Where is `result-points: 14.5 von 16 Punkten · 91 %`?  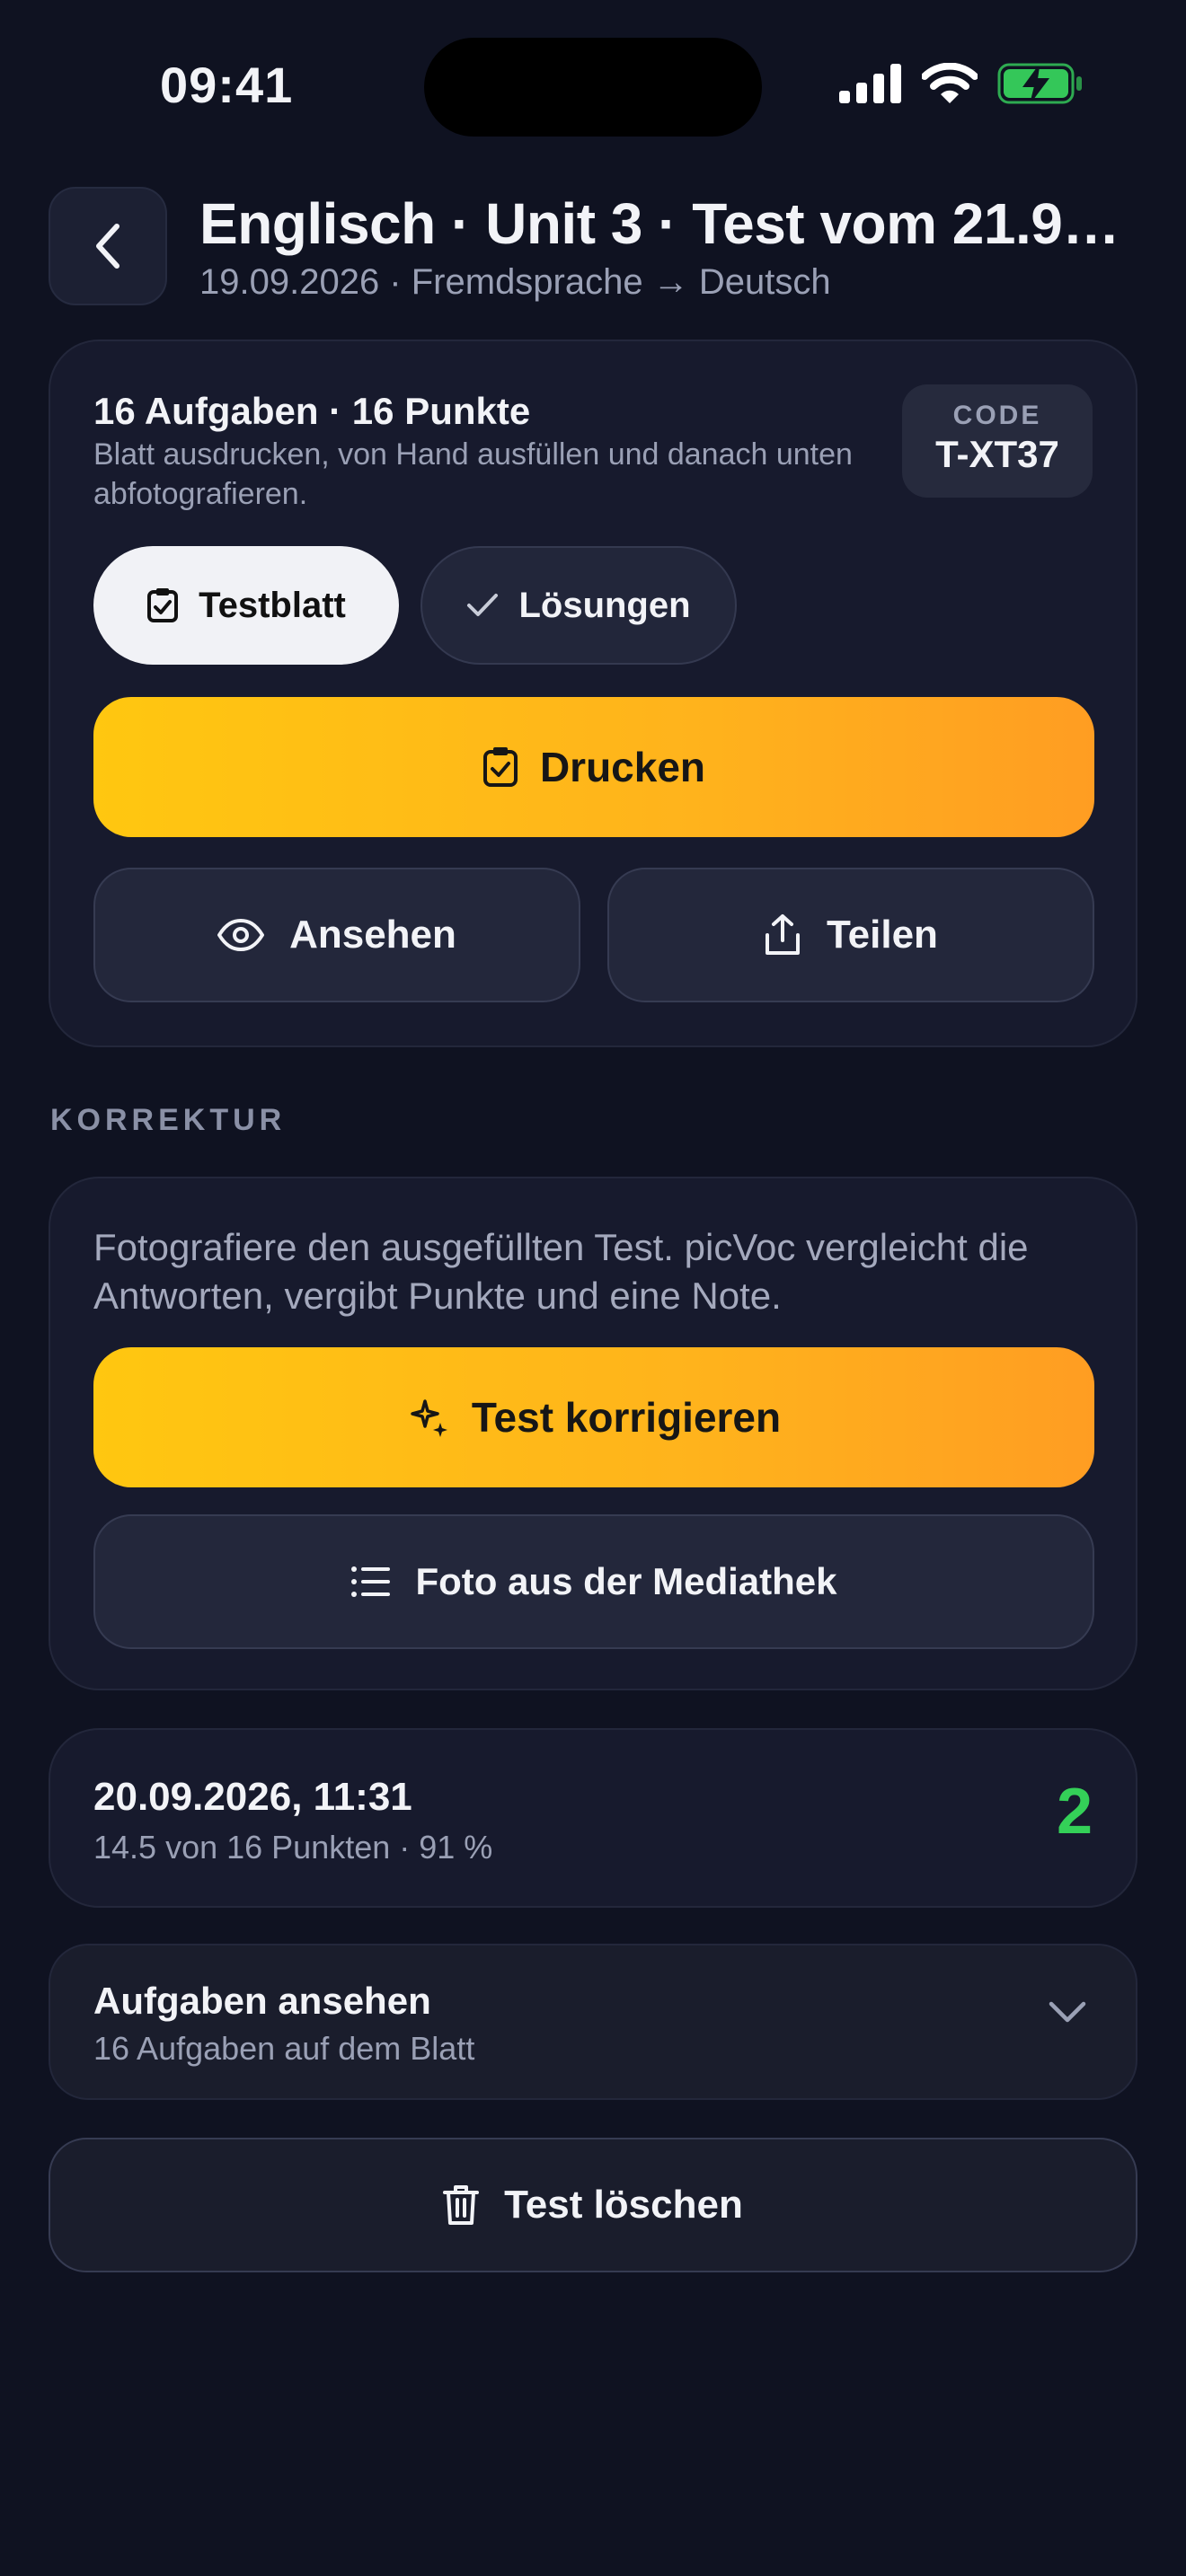 result-points: 14.5 von 16 Punkten · 91 % is located at coordinates (293, 1847).